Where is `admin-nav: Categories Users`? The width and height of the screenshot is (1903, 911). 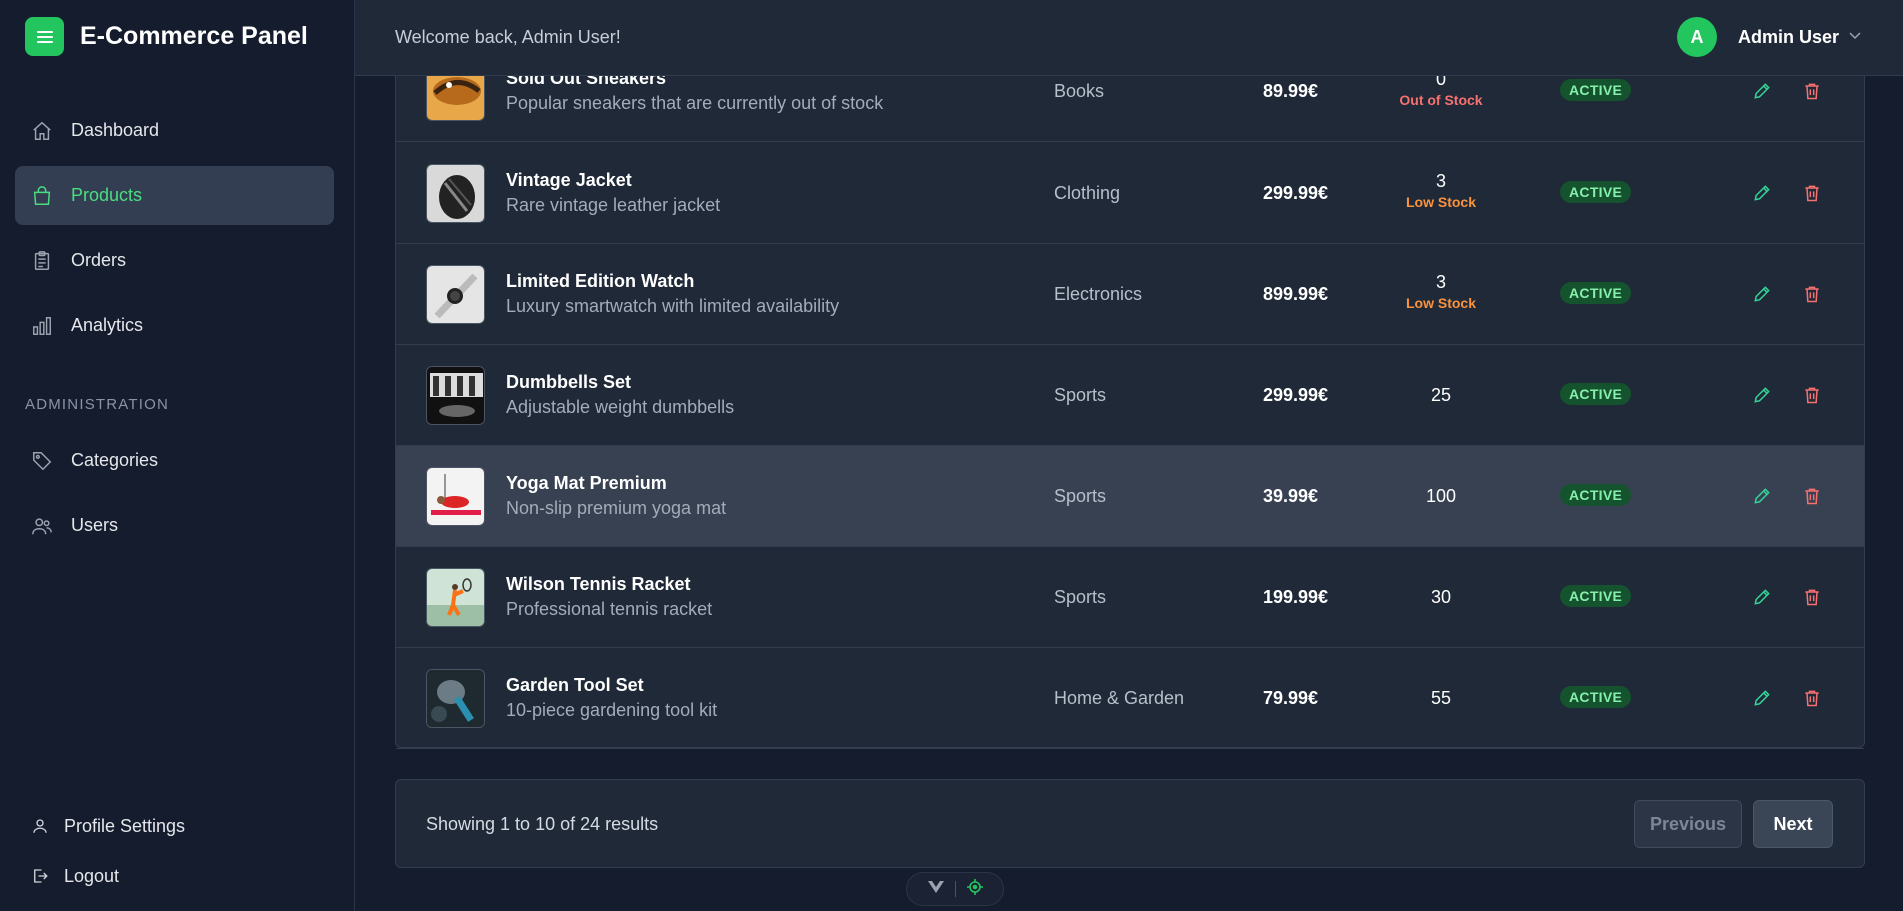 admin-nav: Categories Users is located at coordinates (174, 496).